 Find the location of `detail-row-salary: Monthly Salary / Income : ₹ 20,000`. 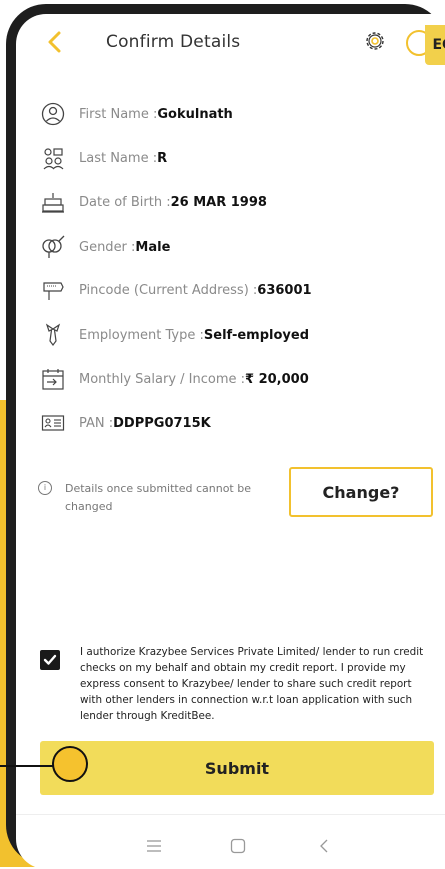

detail-row-salary: Monthly Salary / Income : ₹ 20,000 is located at coordinates (174, 379).